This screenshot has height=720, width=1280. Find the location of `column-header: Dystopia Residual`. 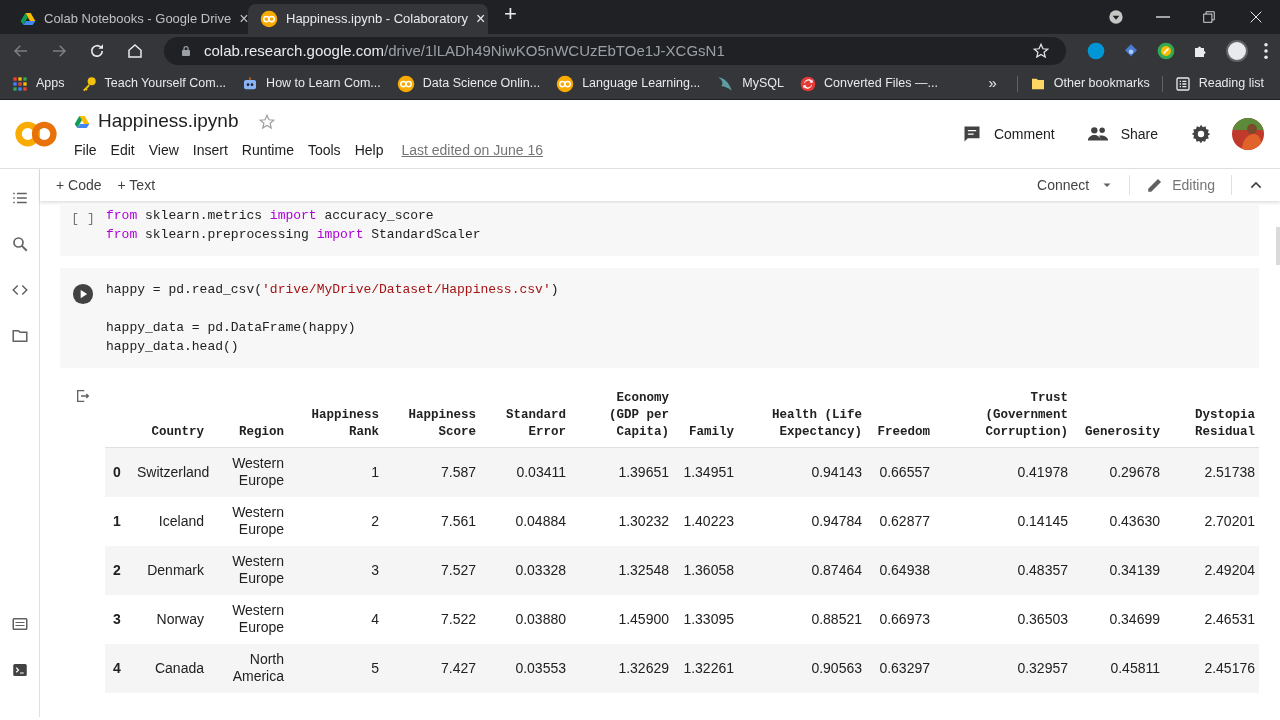

column-header: Dystopia Residual is located at coordinates (1224, 424).